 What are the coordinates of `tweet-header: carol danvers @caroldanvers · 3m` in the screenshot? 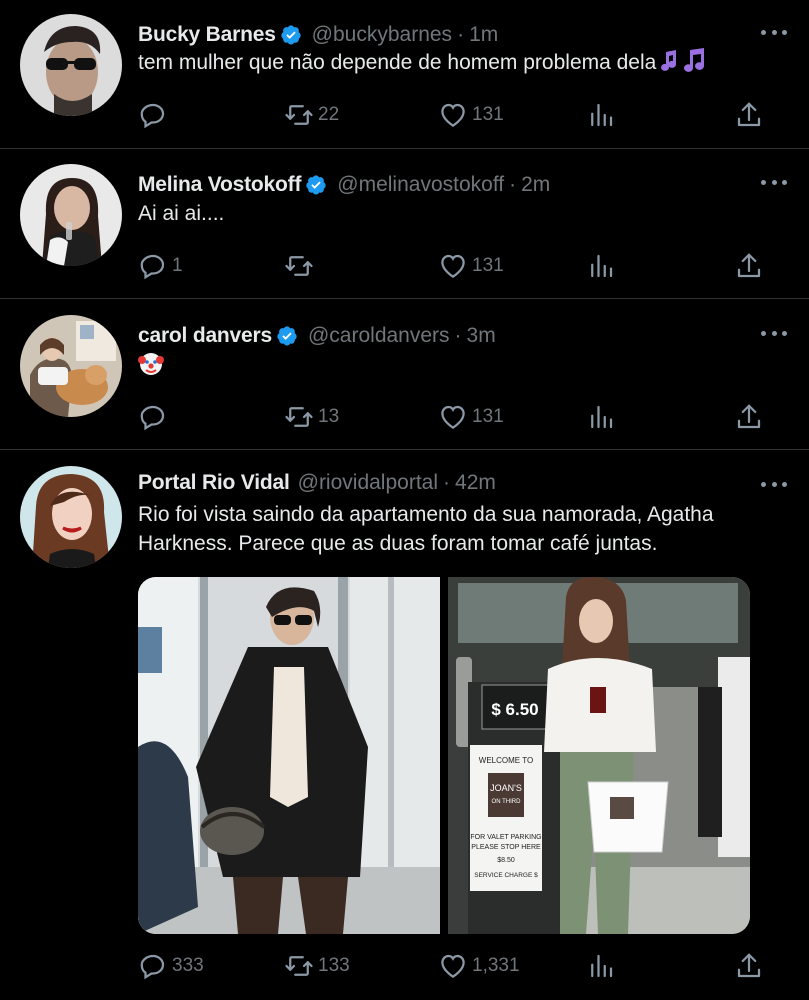 It's located at (317, 336).